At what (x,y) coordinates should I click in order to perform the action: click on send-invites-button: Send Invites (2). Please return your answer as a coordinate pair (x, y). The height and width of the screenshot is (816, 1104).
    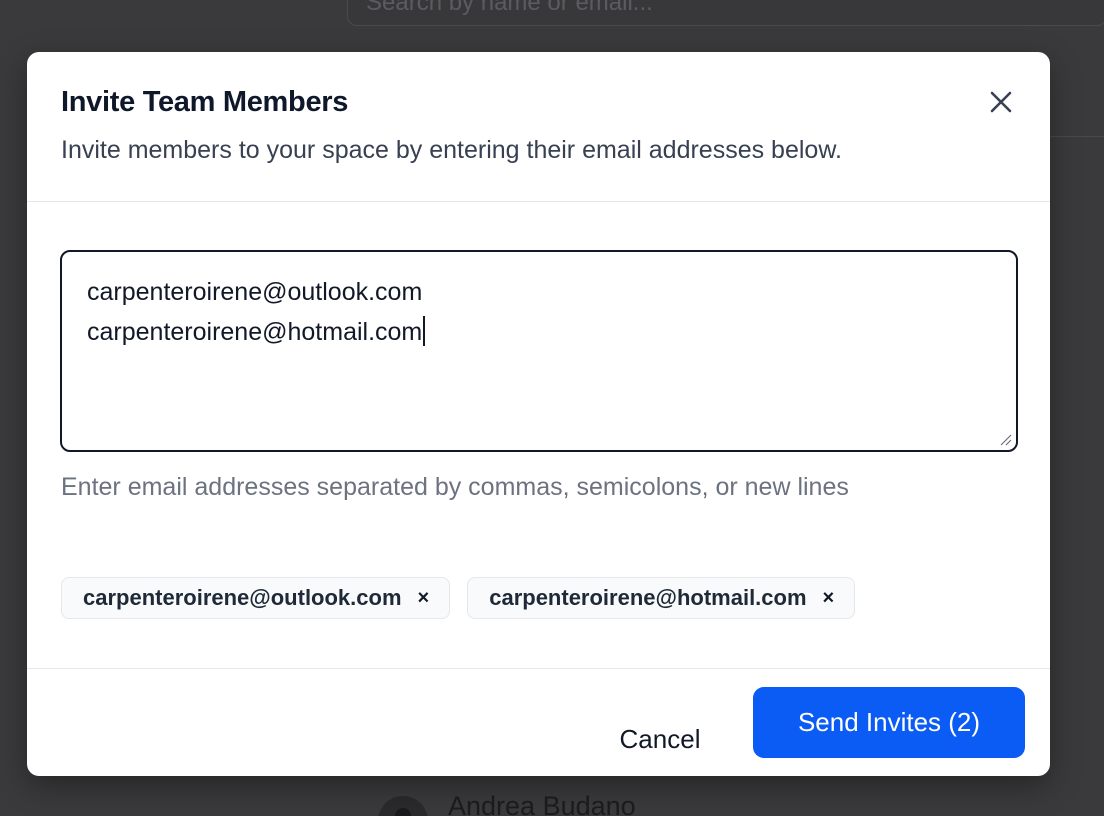
    Looking at the image, I should click on (889, 722).